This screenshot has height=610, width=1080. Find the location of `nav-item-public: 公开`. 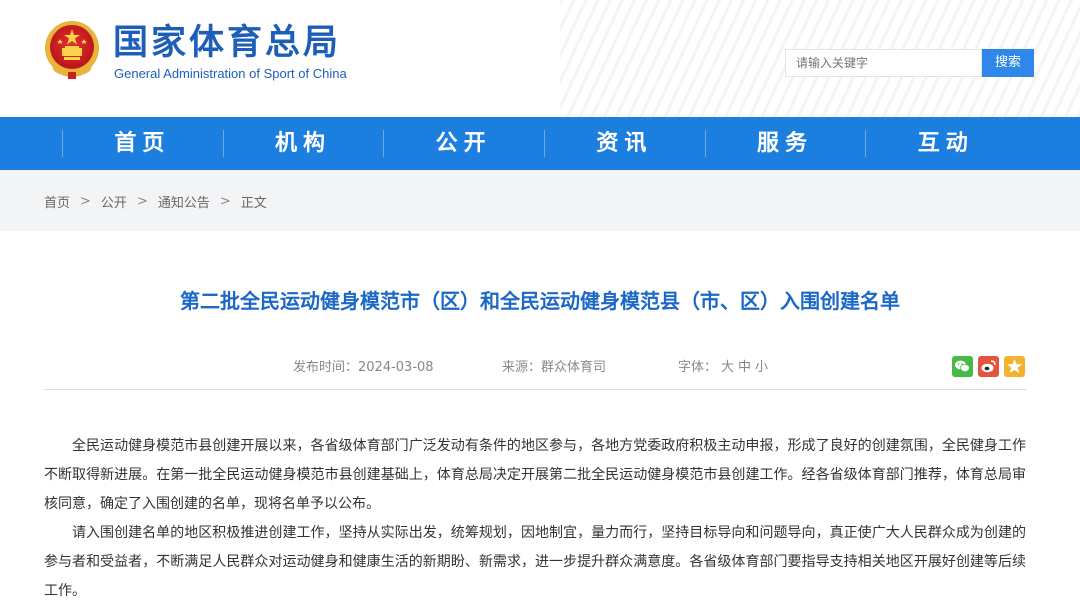

nav-item-public: 公开 is located at coordinates (463, 143).